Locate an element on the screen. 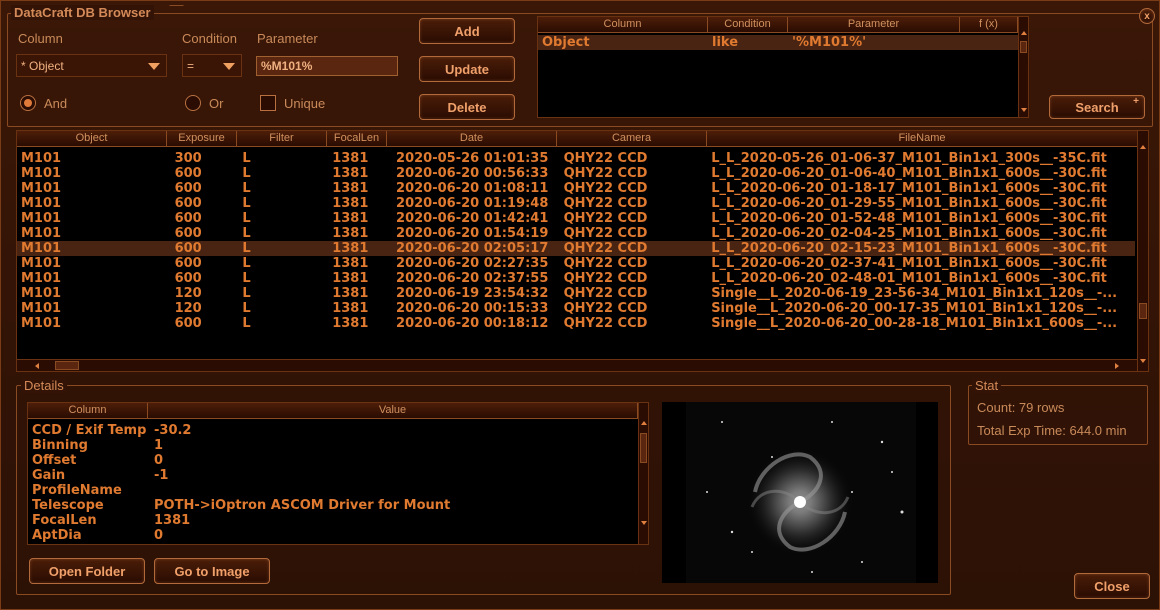 The width and height of the screenshot is (1160, 610). search-button-label: Search is located at coordinates (1097, 107).